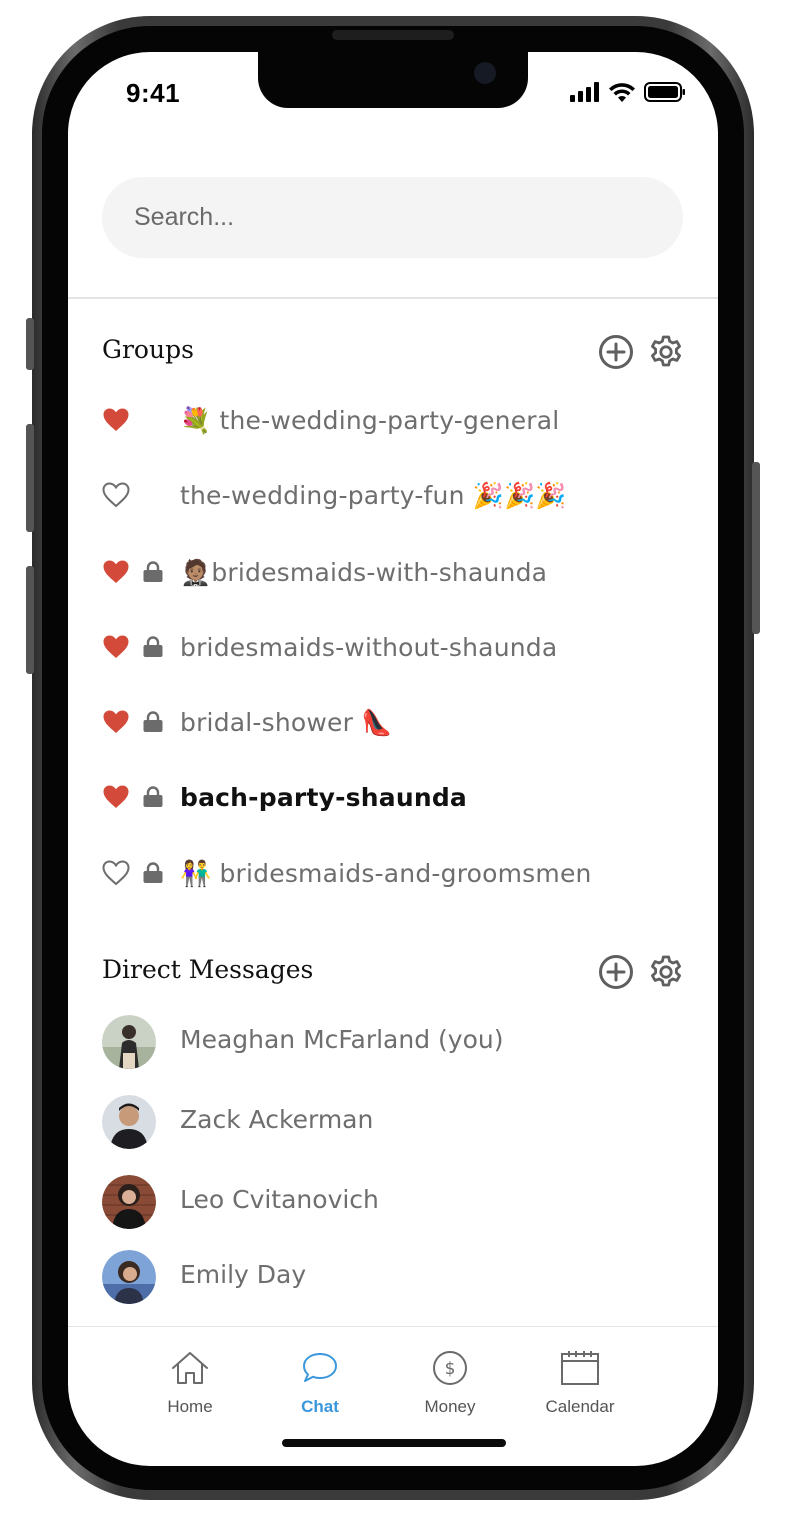 This screenshot has height=1518, width=792. I want to click on direct-messages-title: Direct Messages, so click(208, 969).